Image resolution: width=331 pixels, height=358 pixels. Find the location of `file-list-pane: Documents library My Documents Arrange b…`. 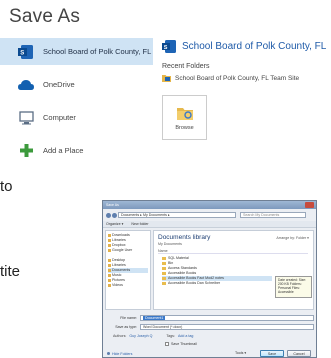

file-list-pane: Documents library My Documents Arrange b… is located at coordinates (233, 270).